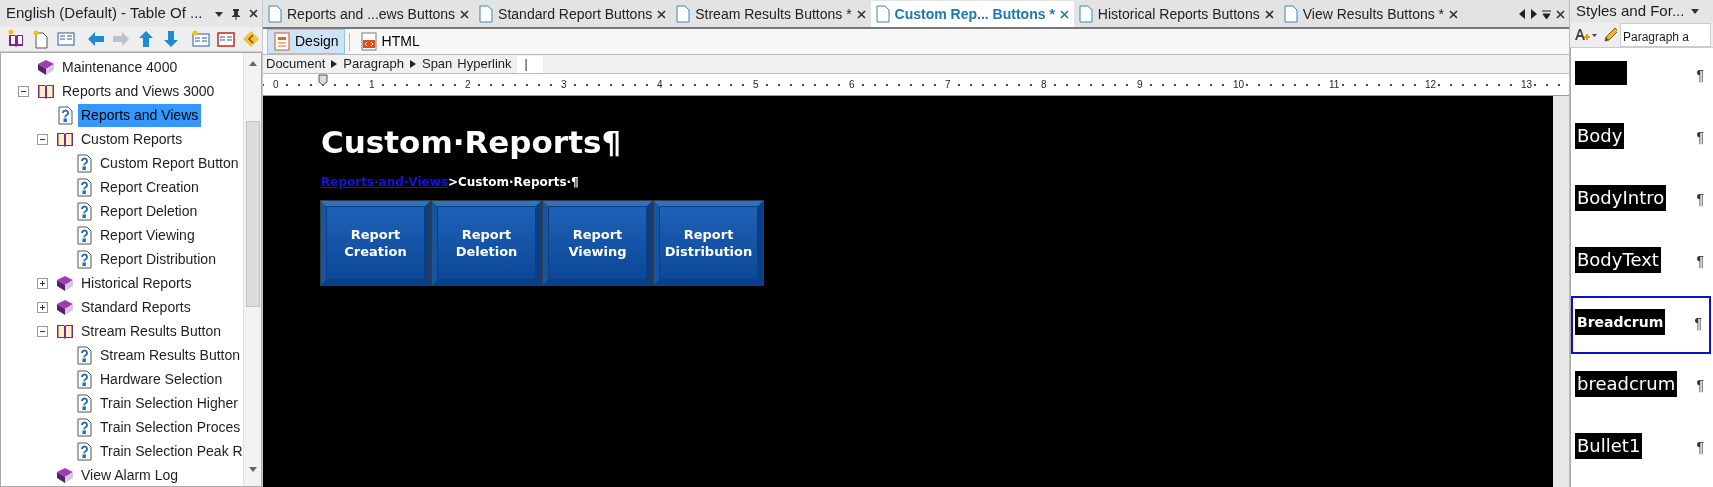 This screenshot has height=487, width=1713. Describe the element at coordinates (756, 84) in the screenshot. I see `ruler-number: 5` at that location.